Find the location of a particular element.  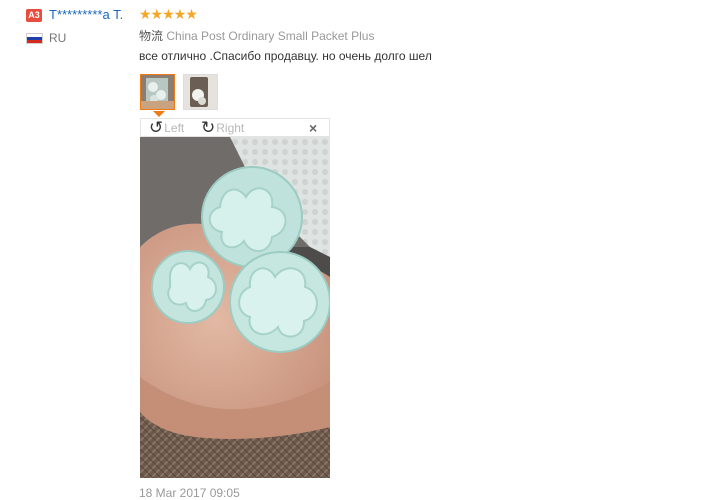

shipping-info: 物流 China Post Ordinary Small Packet Plus is located at coordinates (256, 35).